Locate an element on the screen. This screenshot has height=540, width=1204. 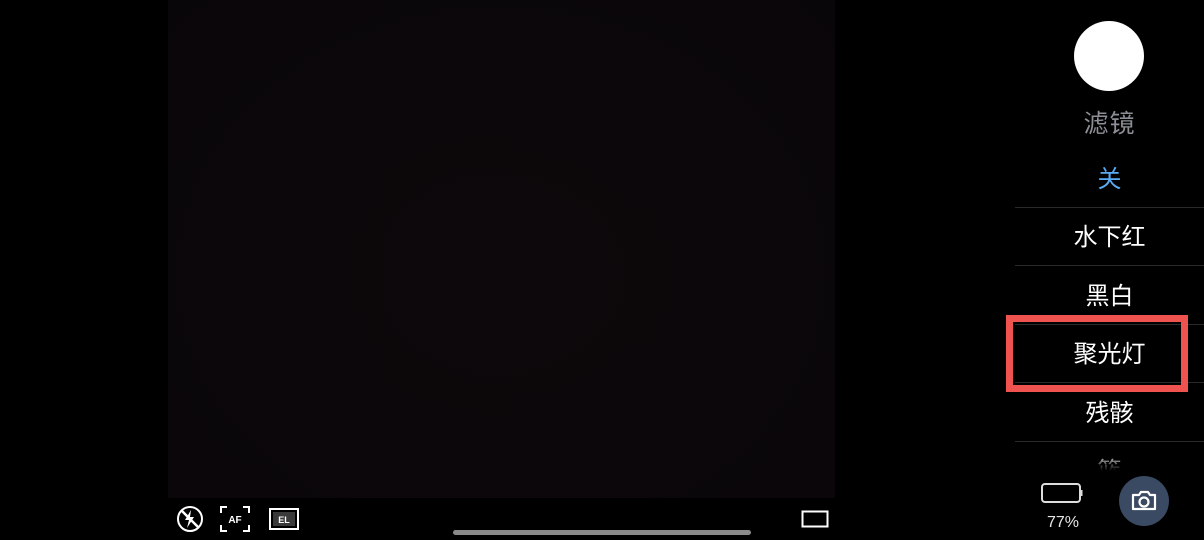
filter-item-label: 聚光灯 is located at coordinates (1109, 354).